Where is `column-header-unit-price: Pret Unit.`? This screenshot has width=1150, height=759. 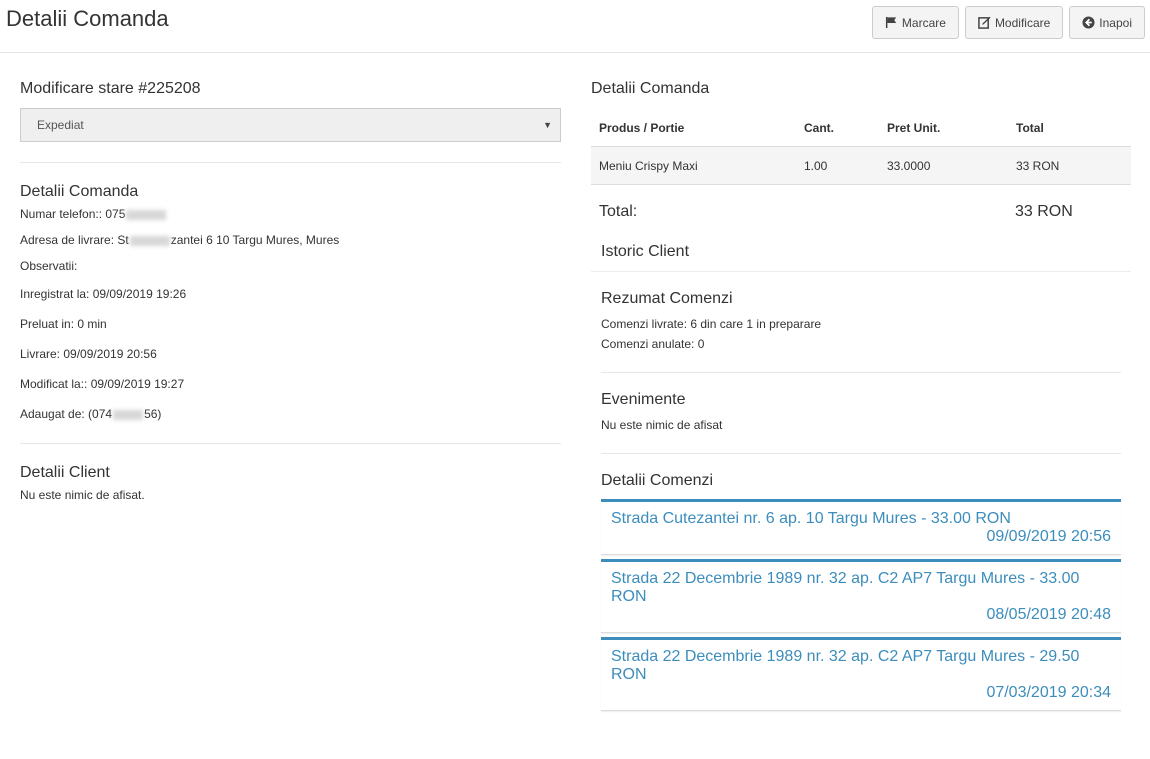 column-header-unit-price: Pret Unit. is located at coordinates (943, 128).